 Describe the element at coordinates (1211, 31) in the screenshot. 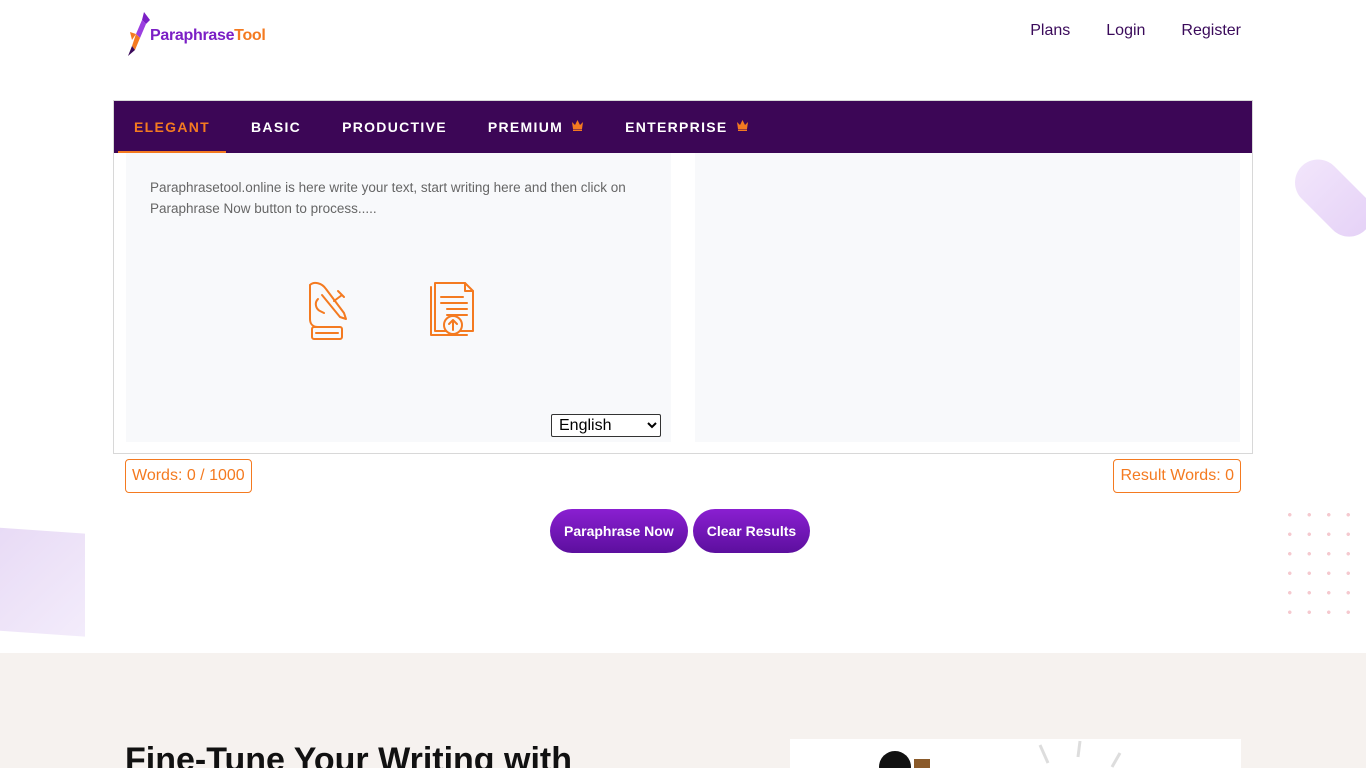

I see `nav-register-link: Register` at that location.